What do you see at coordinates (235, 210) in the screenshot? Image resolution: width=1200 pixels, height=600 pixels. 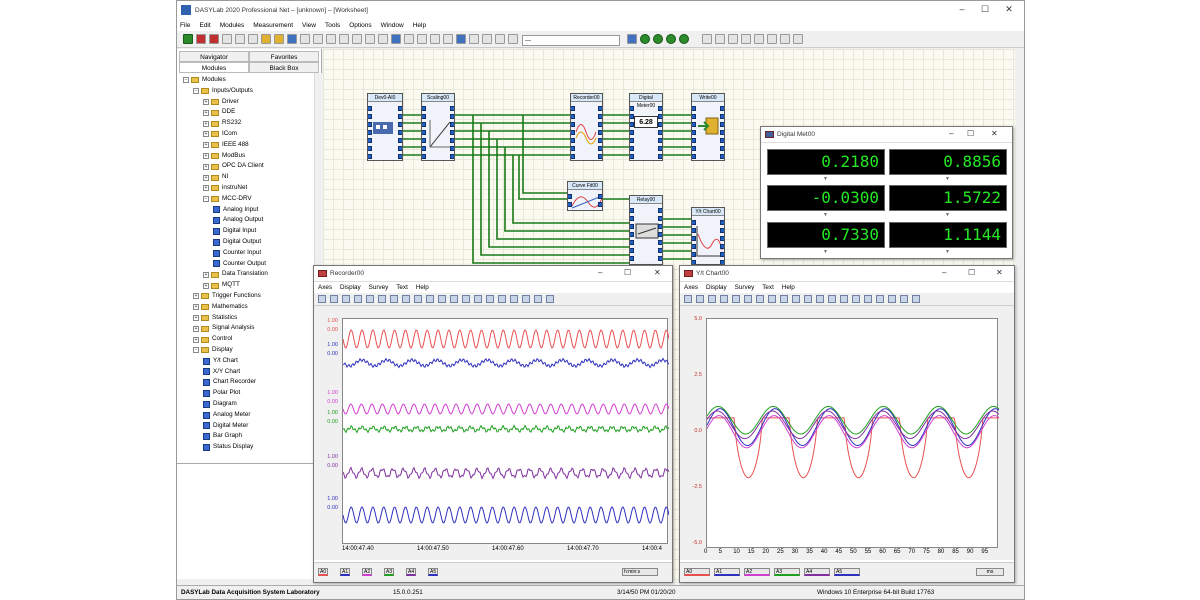 I see `tree-item: Analog Input` at bounding box center [235, 210].